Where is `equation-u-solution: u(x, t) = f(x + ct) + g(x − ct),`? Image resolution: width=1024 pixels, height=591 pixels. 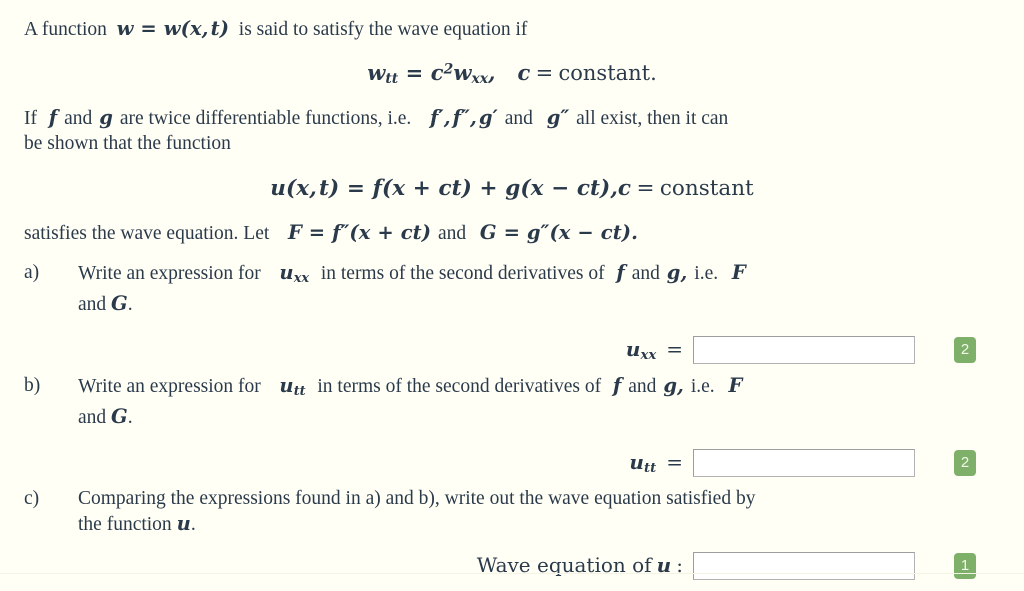
equation-u-solution: u(x, t) = f(x + ct) + g(x − ct), is located at coordinates (444, 189).